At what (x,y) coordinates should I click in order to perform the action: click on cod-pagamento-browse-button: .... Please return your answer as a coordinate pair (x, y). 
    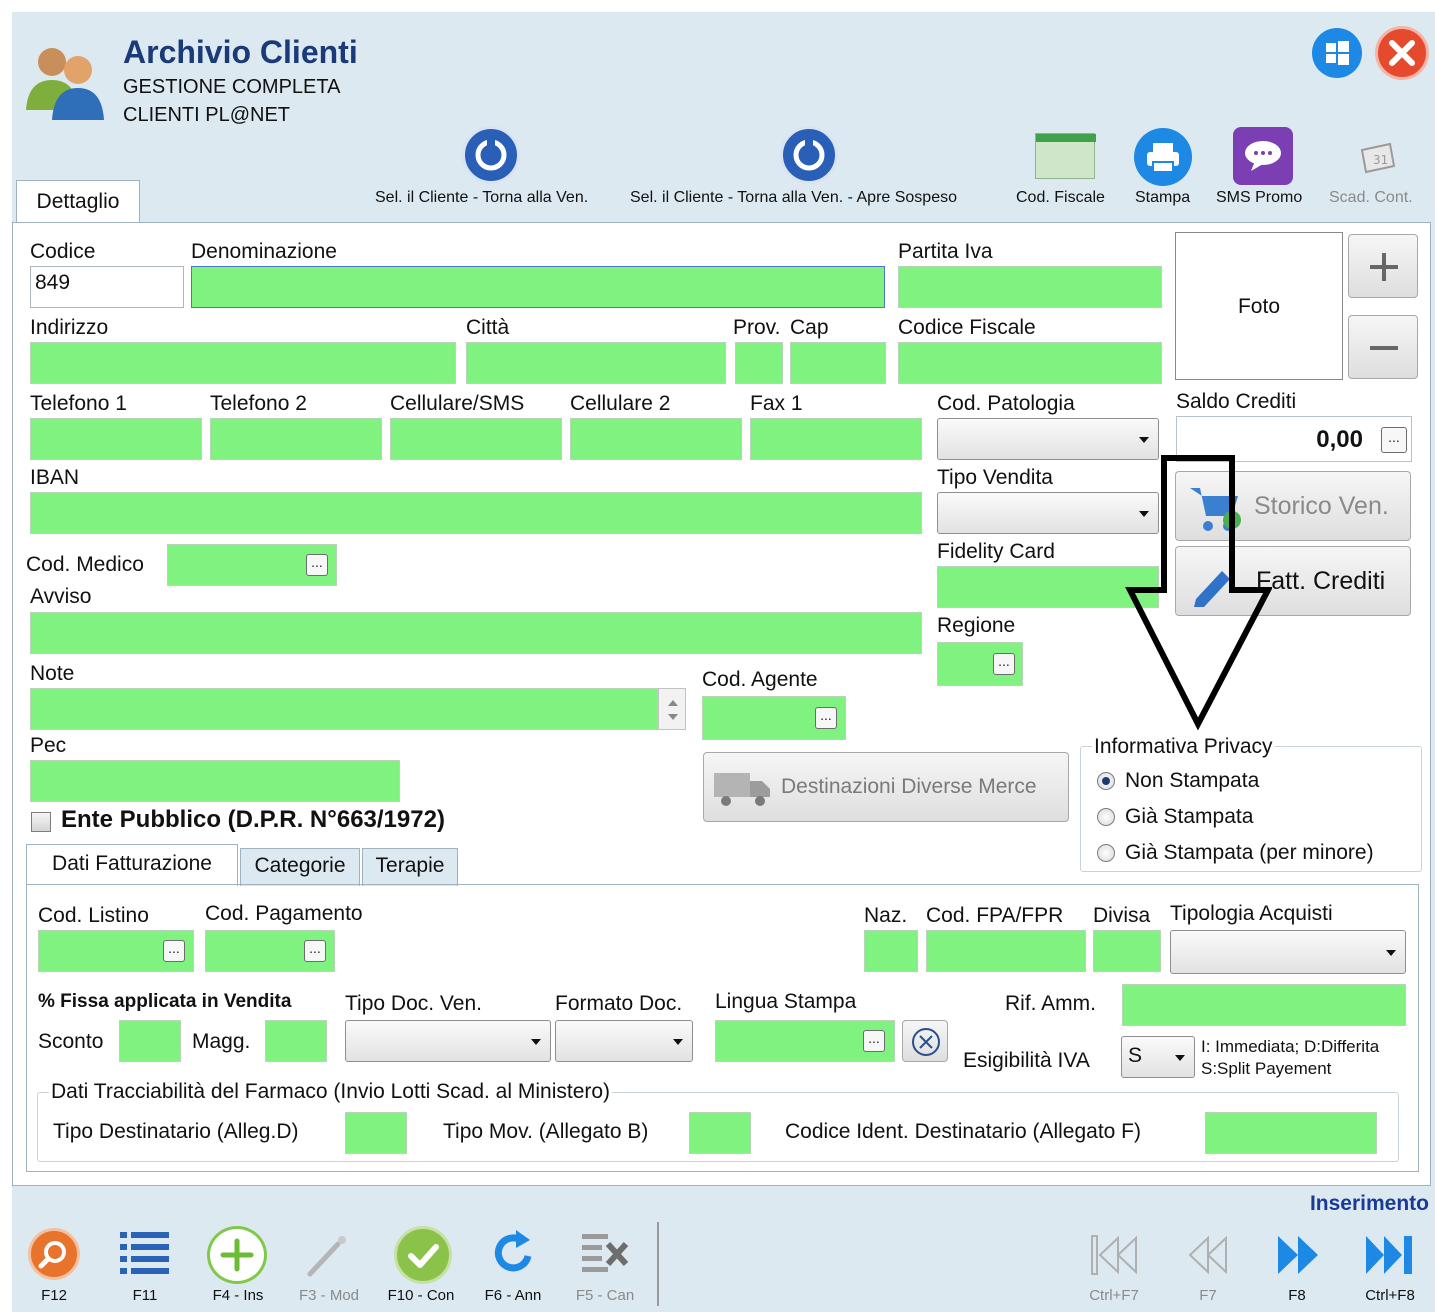
    Looking at the image, I should click on (315, 951).